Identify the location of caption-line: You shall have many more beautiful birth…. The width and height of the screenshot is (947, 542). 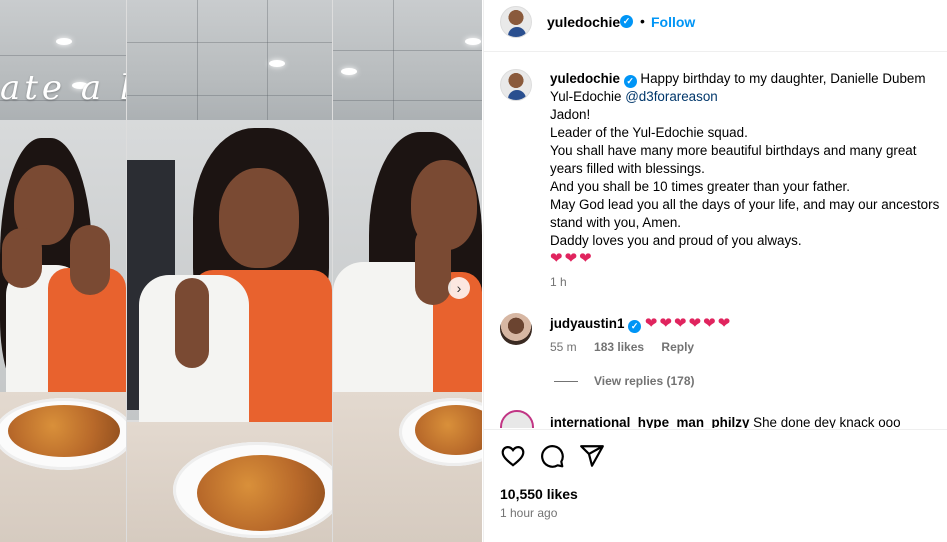
(733, 159).